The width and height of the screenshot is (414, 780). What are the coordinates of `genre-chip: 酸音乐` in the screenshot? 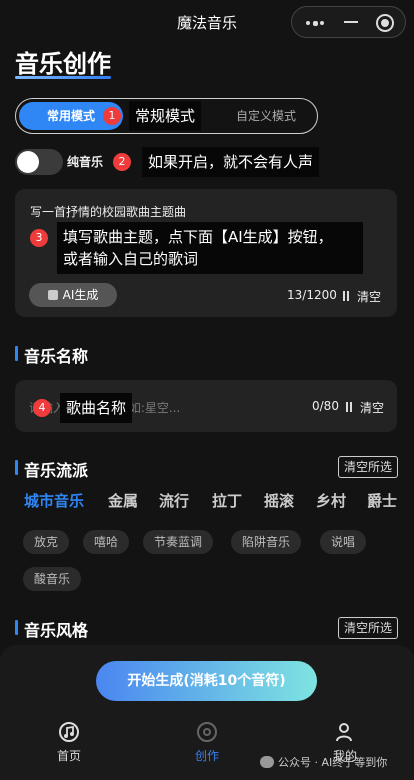 It's located at (52, 579).